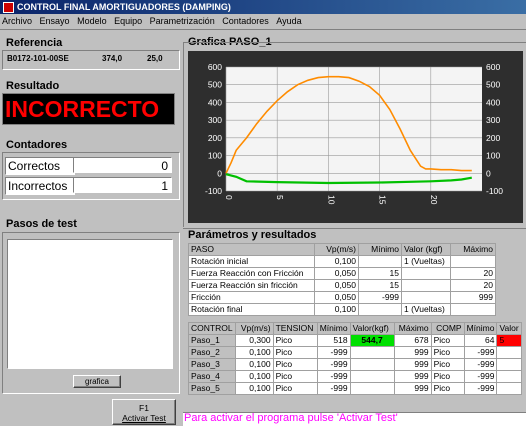 The image size is (526, 426). I want to click on y-tick-right: 300, so click(493, 120).